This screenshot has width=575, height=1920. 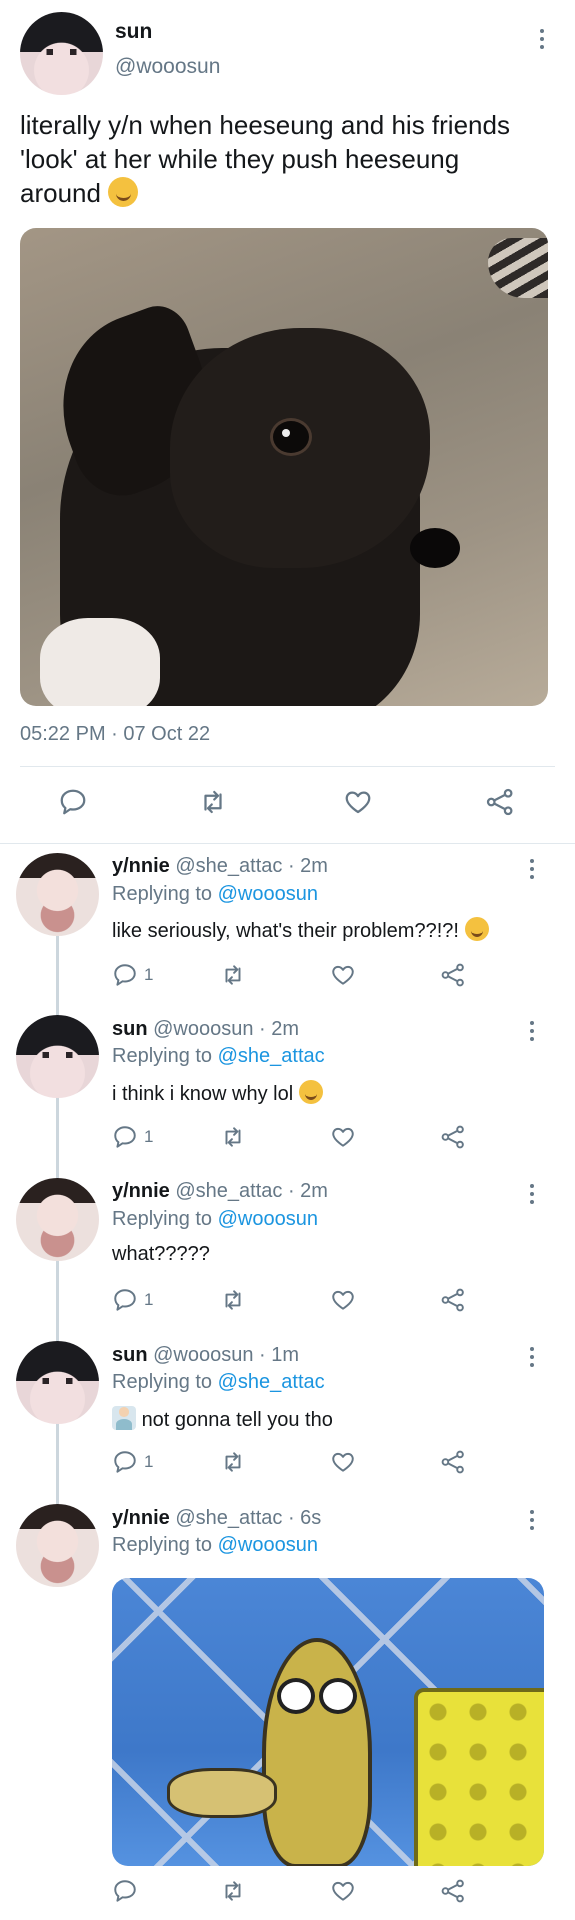 What do you see at coordinates (167, 67) in the screenshot?
I see `author-handle: @wooosun` at bounding box center [167, 67].